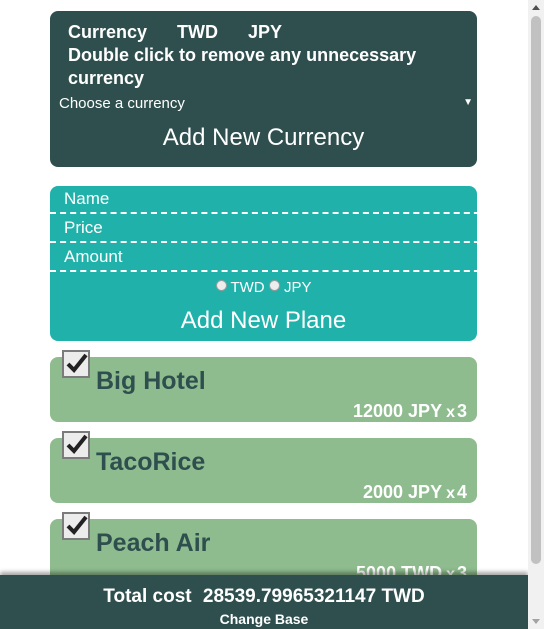 This screenshot has height=629, width=544. I want to click on total-currency: TWD, so click(403, 596).